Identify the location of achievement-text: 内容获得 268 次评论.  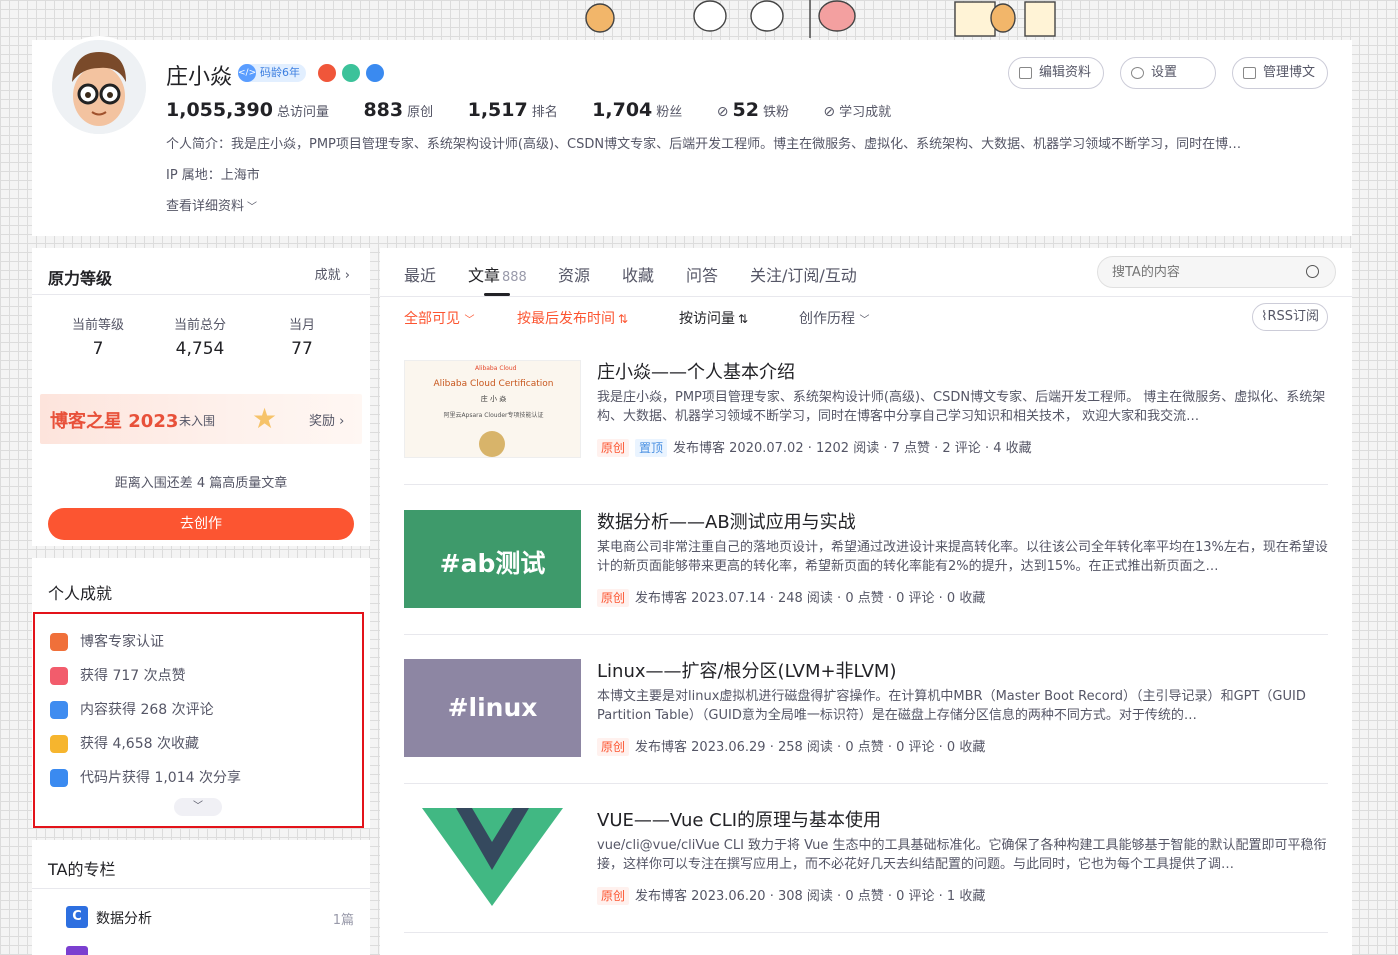
(147, 710).